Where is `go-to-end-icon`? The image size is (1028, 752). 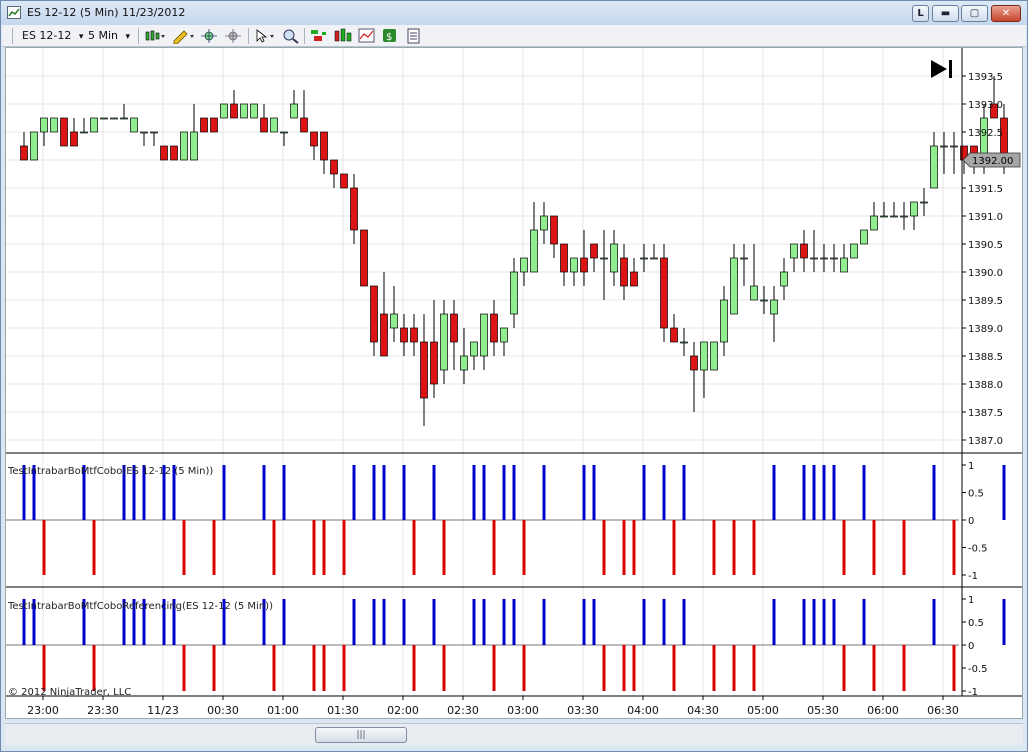
go-to-end-icon is located at coordinates (941, 69).